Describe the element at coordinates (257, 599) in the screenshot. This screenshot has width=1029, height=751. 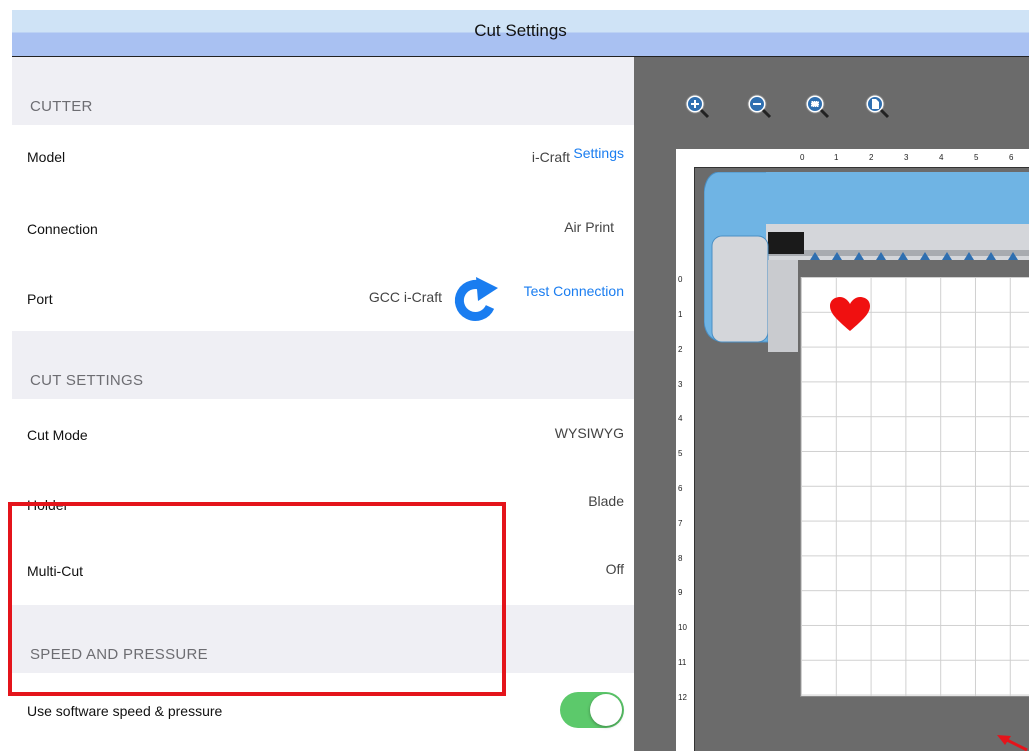
I see `highlight-box` at that location.